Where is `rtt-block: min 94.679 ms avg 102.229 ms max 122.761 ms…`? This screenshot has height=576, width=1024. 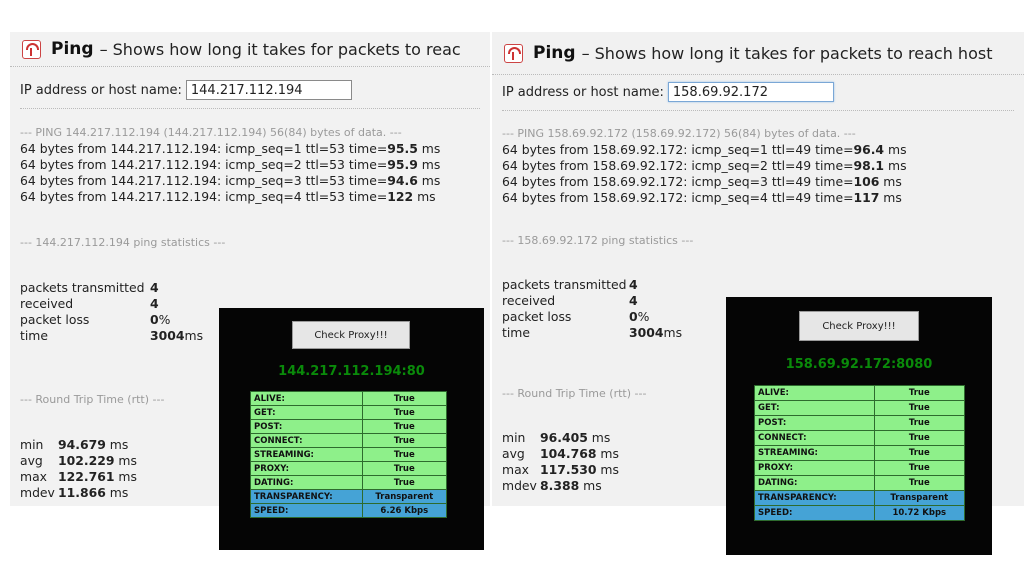
rtt-block: min 94.679 ms avg 102.229 ms max 122.761 ms… is located at coordinates (78, 469).